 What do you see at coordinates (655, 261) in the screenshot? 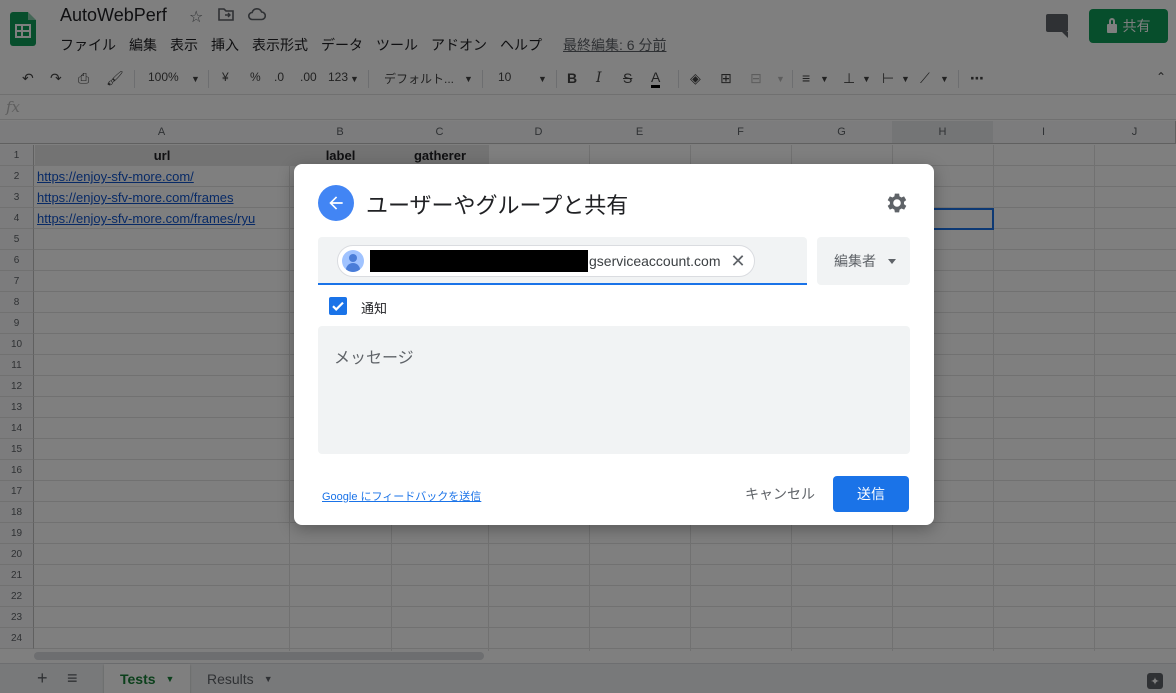
I see `recipient-email-text: gserviceaccount.com` at bounding box center [655, 261].